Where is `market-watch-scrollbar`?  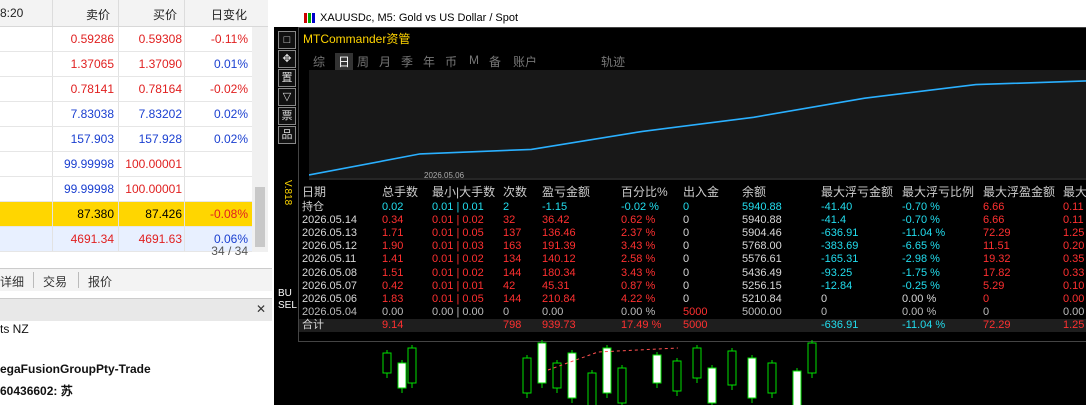 market-watch-scrollbar is located at coordinates (260, 139).